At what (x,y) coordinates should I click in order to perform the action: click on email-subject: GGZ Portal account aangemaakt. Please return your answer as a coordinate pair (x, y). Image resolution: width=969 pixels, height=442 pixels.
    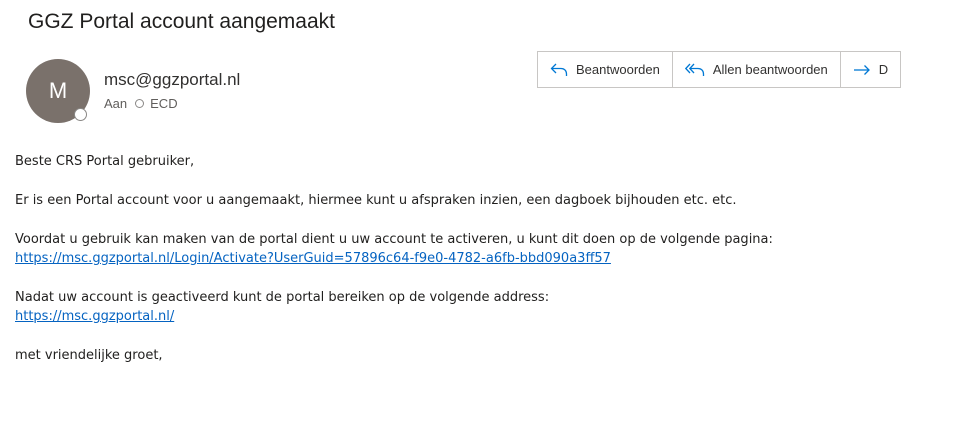
    Looking at the image, I should click on (181, 21).